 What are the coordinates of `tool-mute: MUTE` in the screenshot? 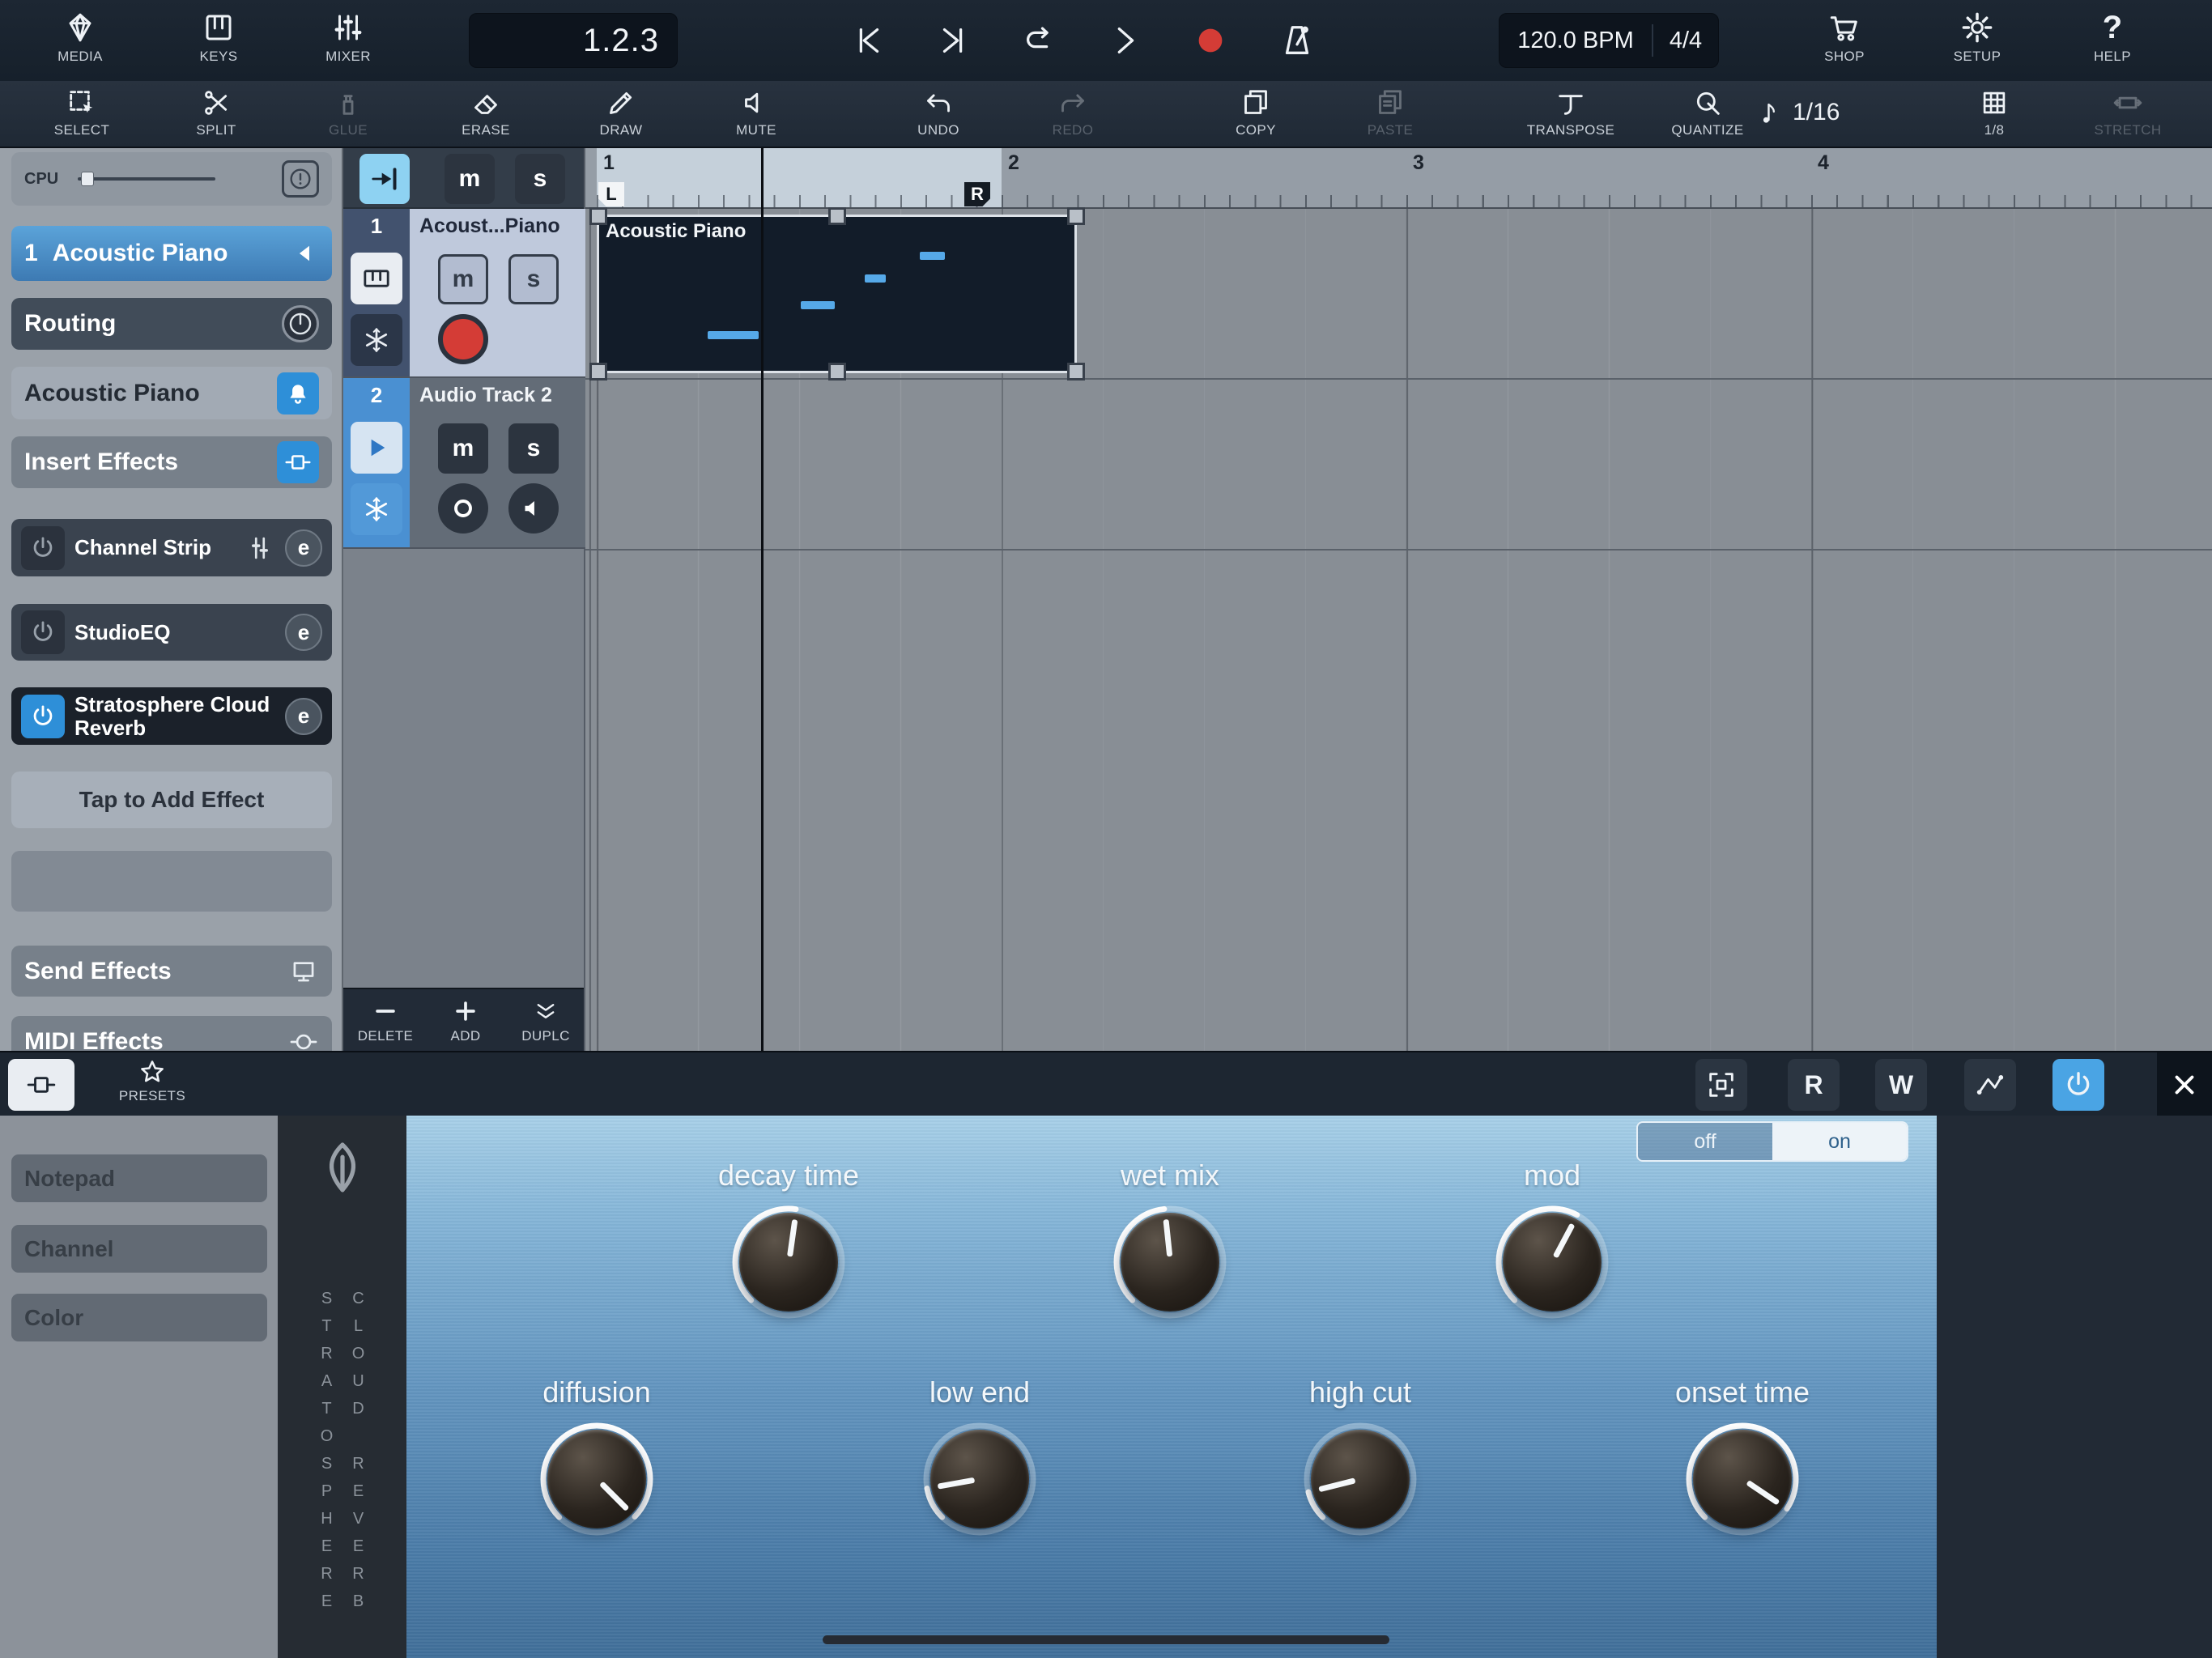 It's located at (757, 111).